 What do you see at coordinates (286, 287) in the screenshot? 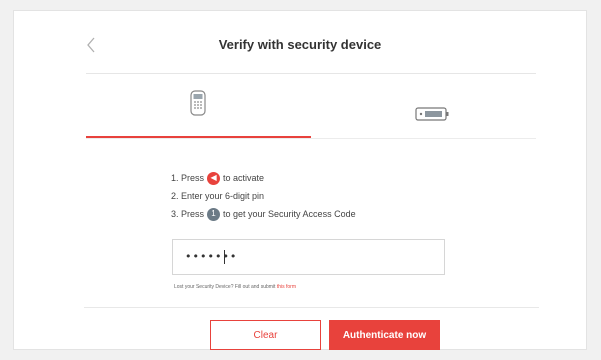
I see `lost-device-form-link: this form` at bounding box center [286, 287].